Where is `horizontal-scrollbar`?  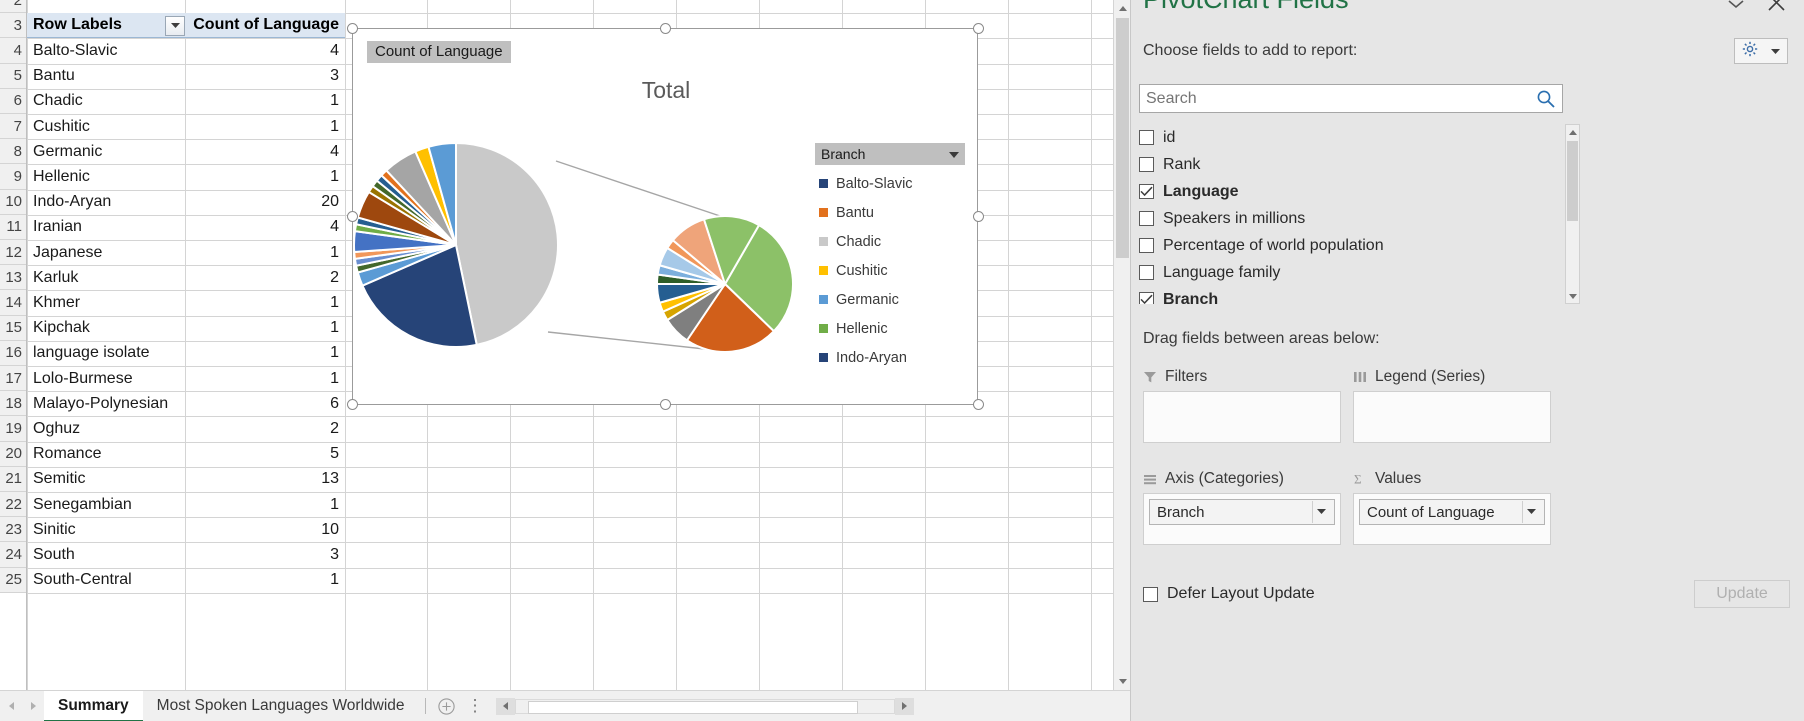 horizontal-scrollbar is located at coordinates (704, 706).